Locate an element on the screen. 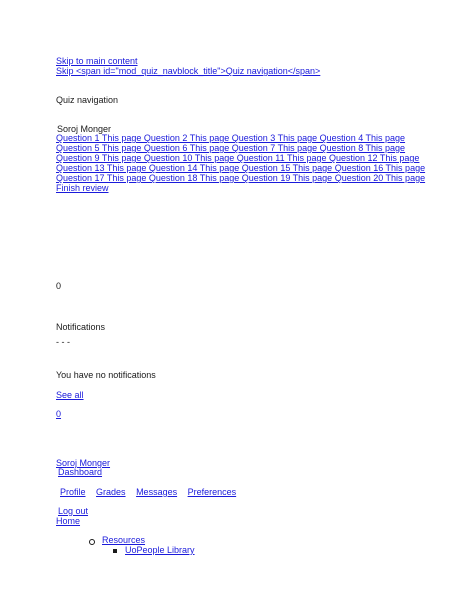 The image size is (474, 613). no-notifications-message: You have no notifications is located at coordinates (106, 375).